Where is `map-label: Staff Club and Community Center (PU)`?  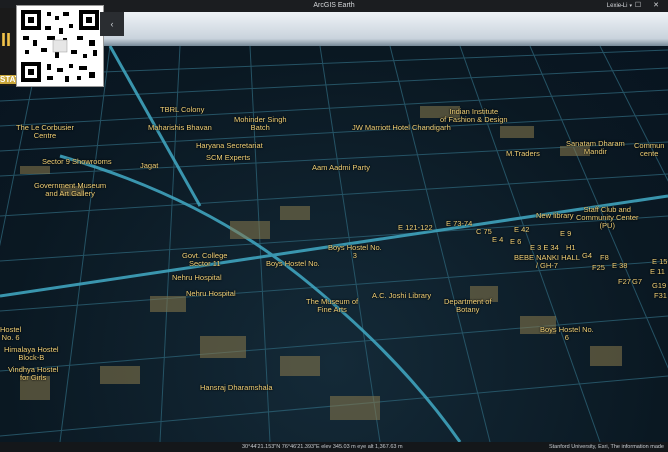
map-label: Staff Club and Community Center (PU) is located at coordinates (607, 217).